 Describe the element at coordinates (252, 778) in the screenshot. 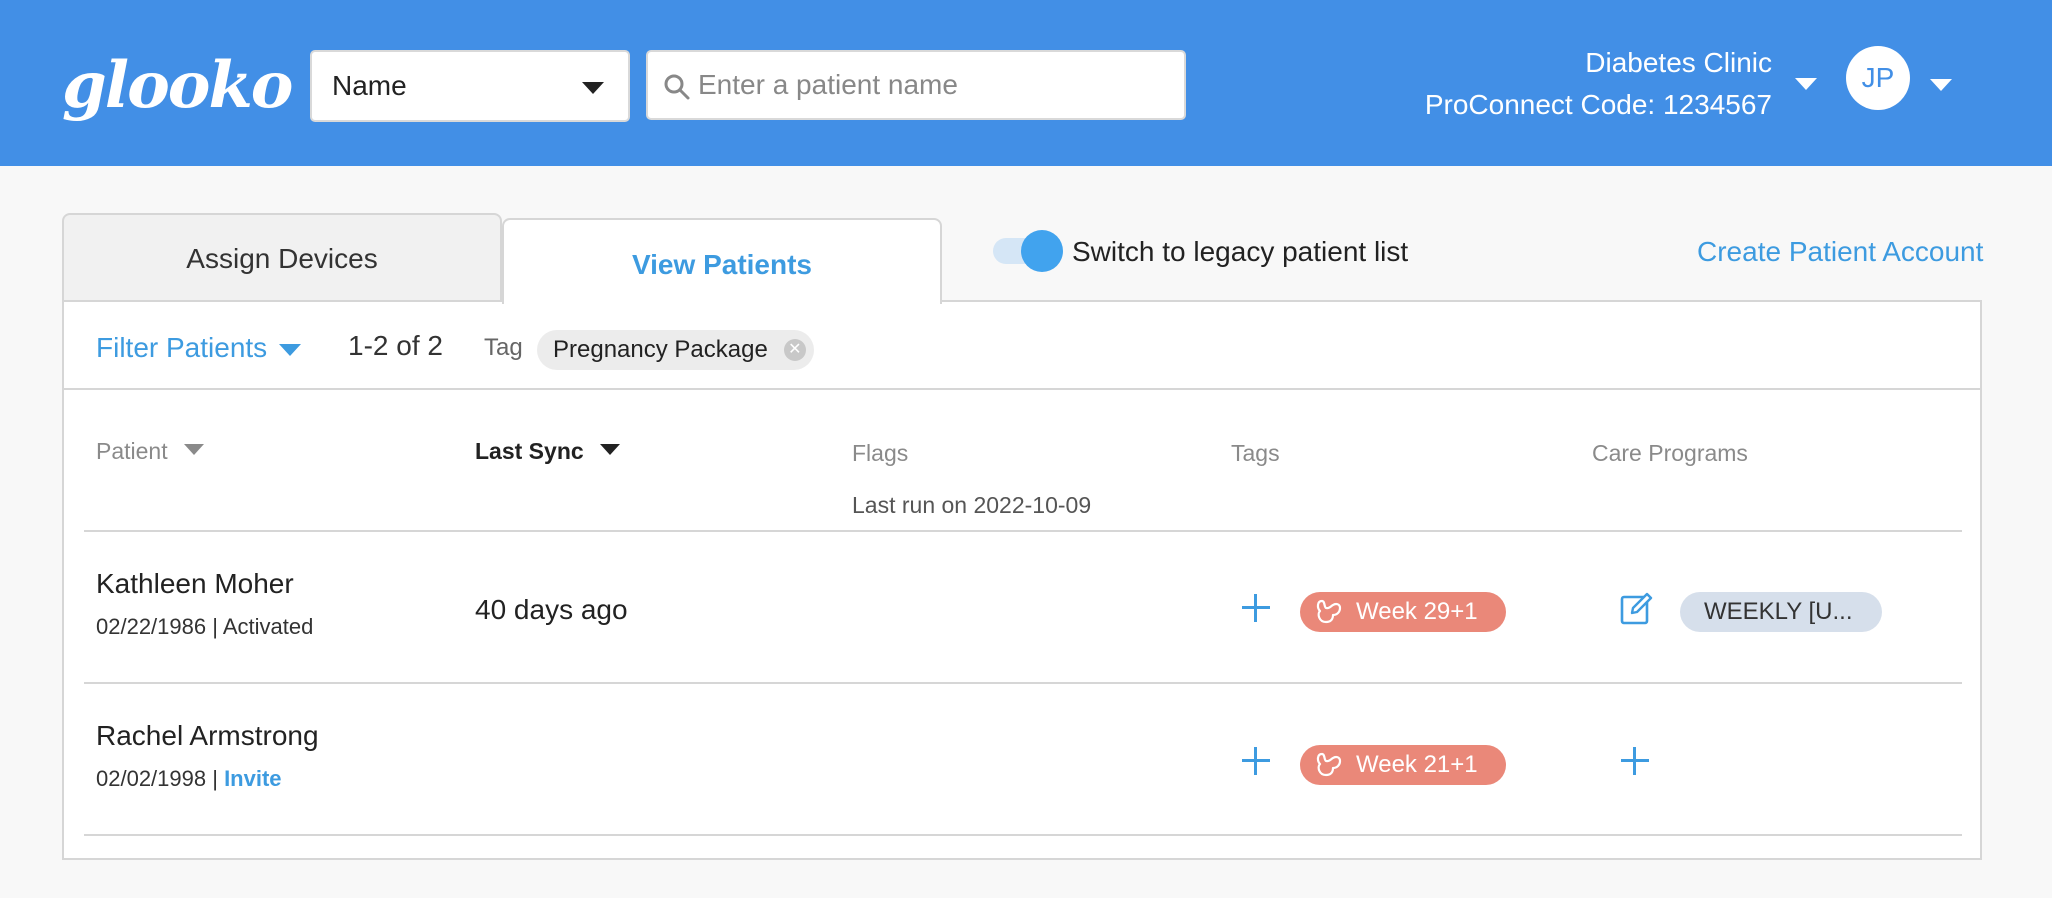

I see `invite-link: Invite` at that location.